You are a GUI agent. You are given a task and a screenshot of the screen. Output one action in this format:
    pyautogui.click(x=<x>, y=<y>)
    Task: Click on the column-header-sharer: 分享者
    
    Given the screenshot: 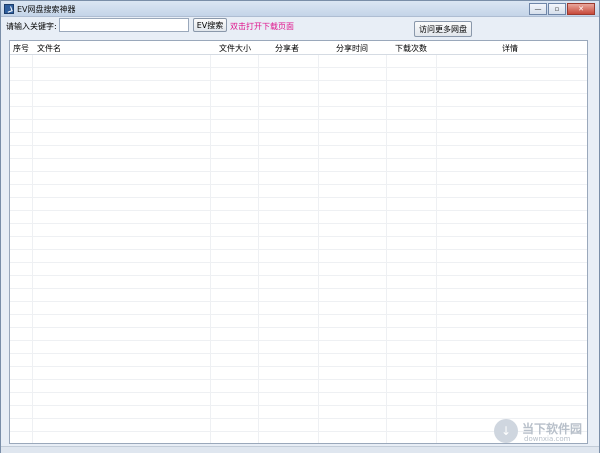 What is the action you would take?
    pyautogui.click(x=287, y=48)
    